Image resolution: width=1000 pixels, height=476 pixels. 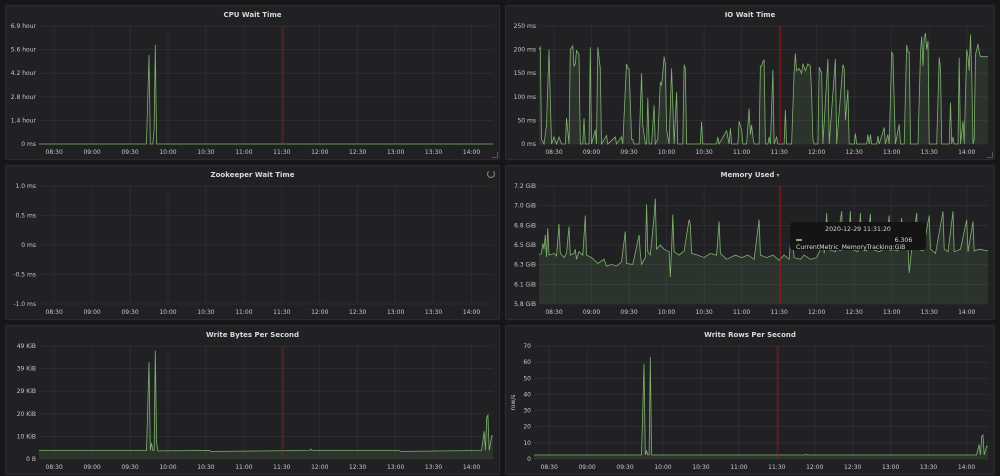 I want to click on y-tick-label: 250 ms, so click(x=525, y=26).